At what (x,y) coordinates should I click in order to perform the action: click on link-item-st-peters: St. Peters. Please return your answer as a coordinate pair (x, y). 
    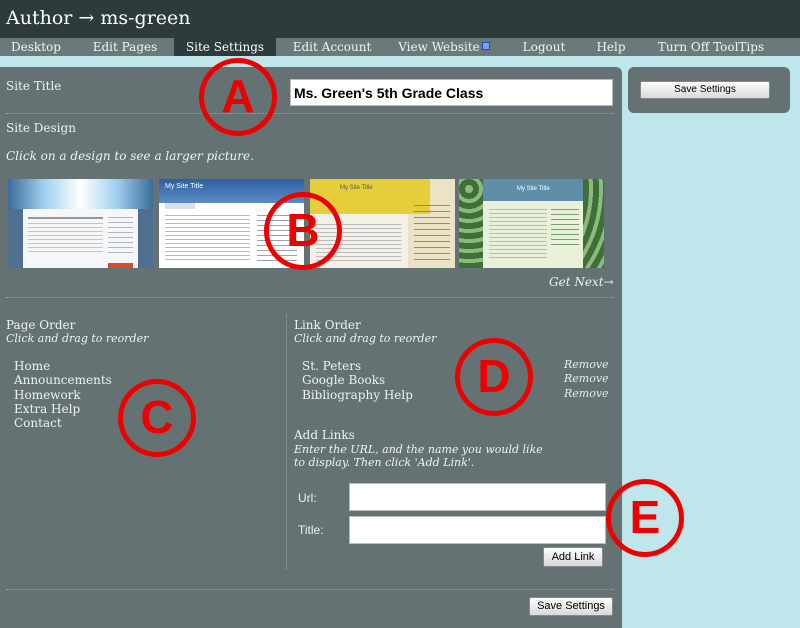
    Looking at the image, I should click on (331, 366).